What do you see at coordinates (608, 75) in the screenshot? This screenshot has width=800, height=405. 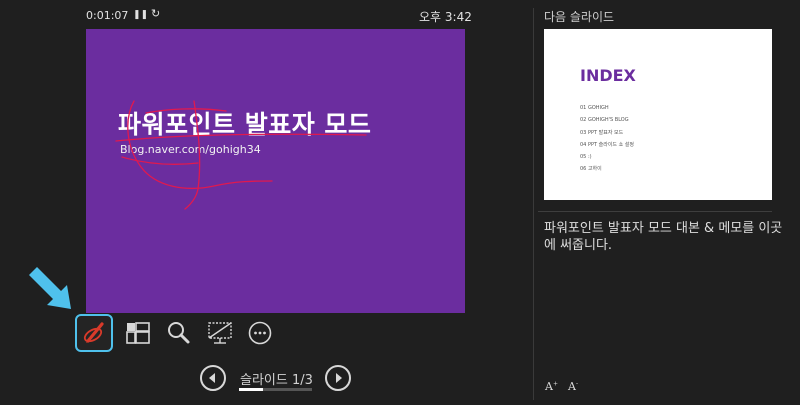 I see `next-slide-title: INDEX` at bounding box center [608, 75].